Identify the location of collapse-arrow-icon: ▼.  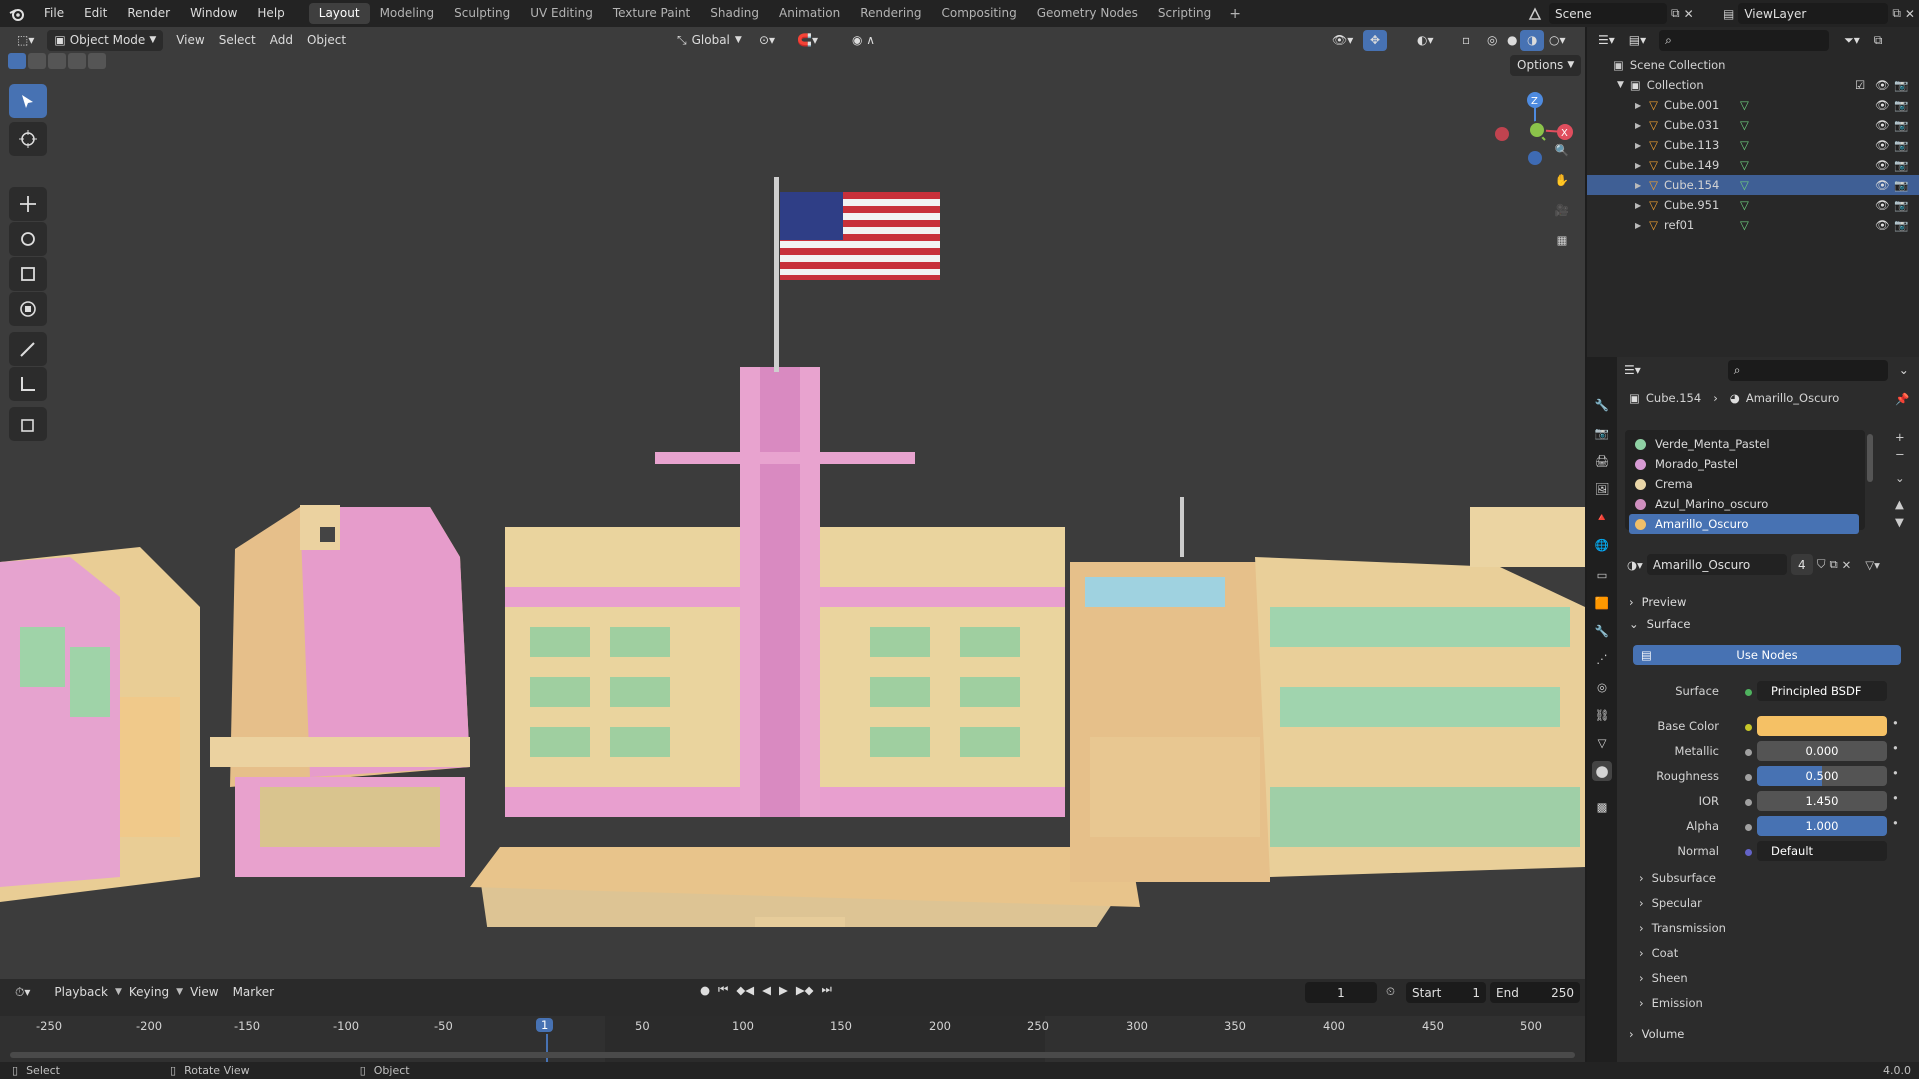
(1620, 85).